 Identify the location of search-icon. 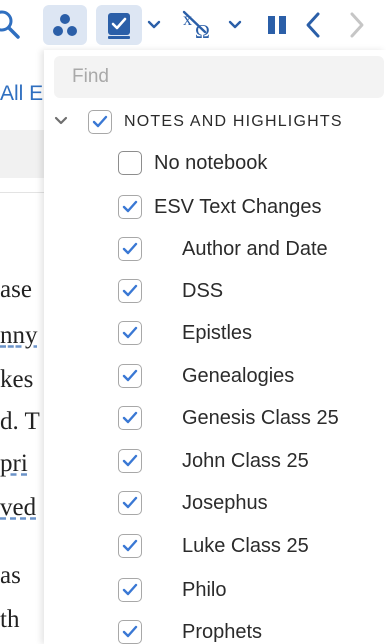
(15, 25).